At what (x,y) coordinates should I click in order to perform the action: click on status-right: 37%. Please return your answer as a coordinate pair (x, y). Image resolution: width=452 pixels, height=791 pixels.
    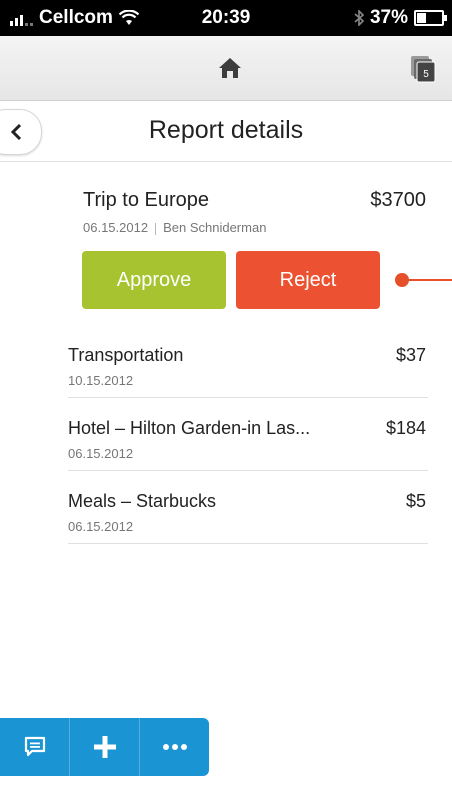
    Looking at the image, I should click on (400, 18).